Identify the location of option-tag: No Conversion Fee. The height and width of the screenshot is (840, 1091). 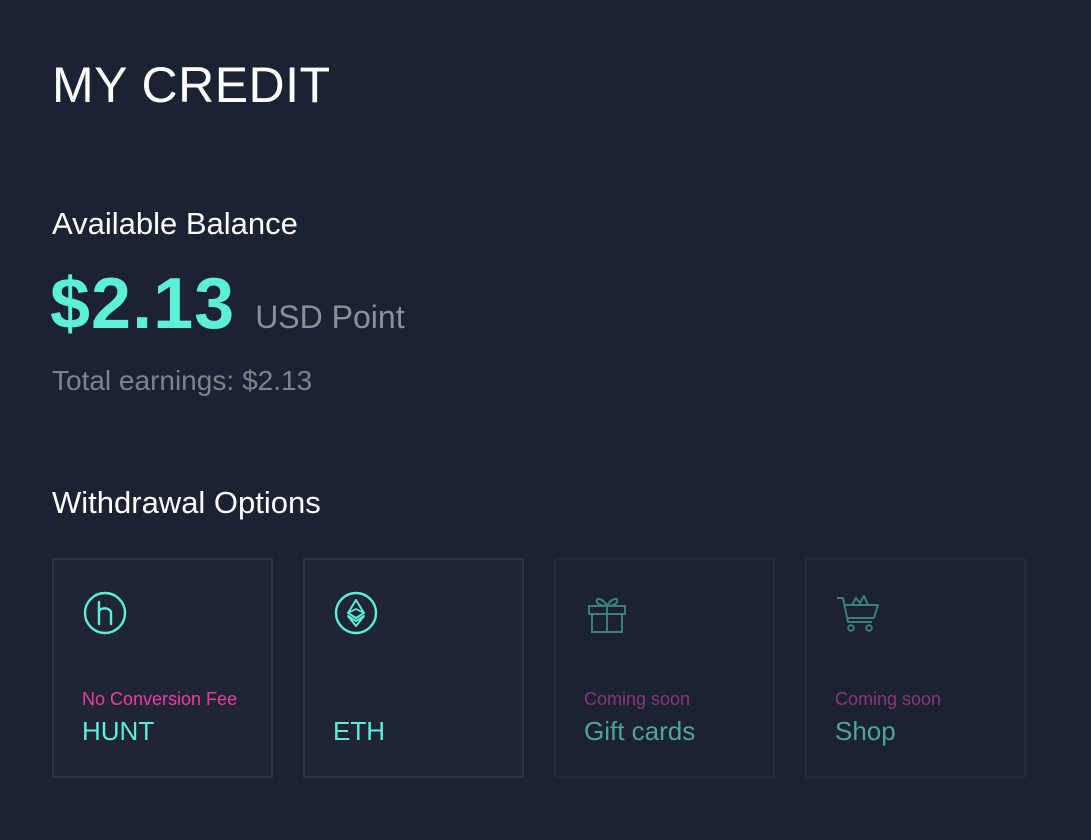
(160, 699).